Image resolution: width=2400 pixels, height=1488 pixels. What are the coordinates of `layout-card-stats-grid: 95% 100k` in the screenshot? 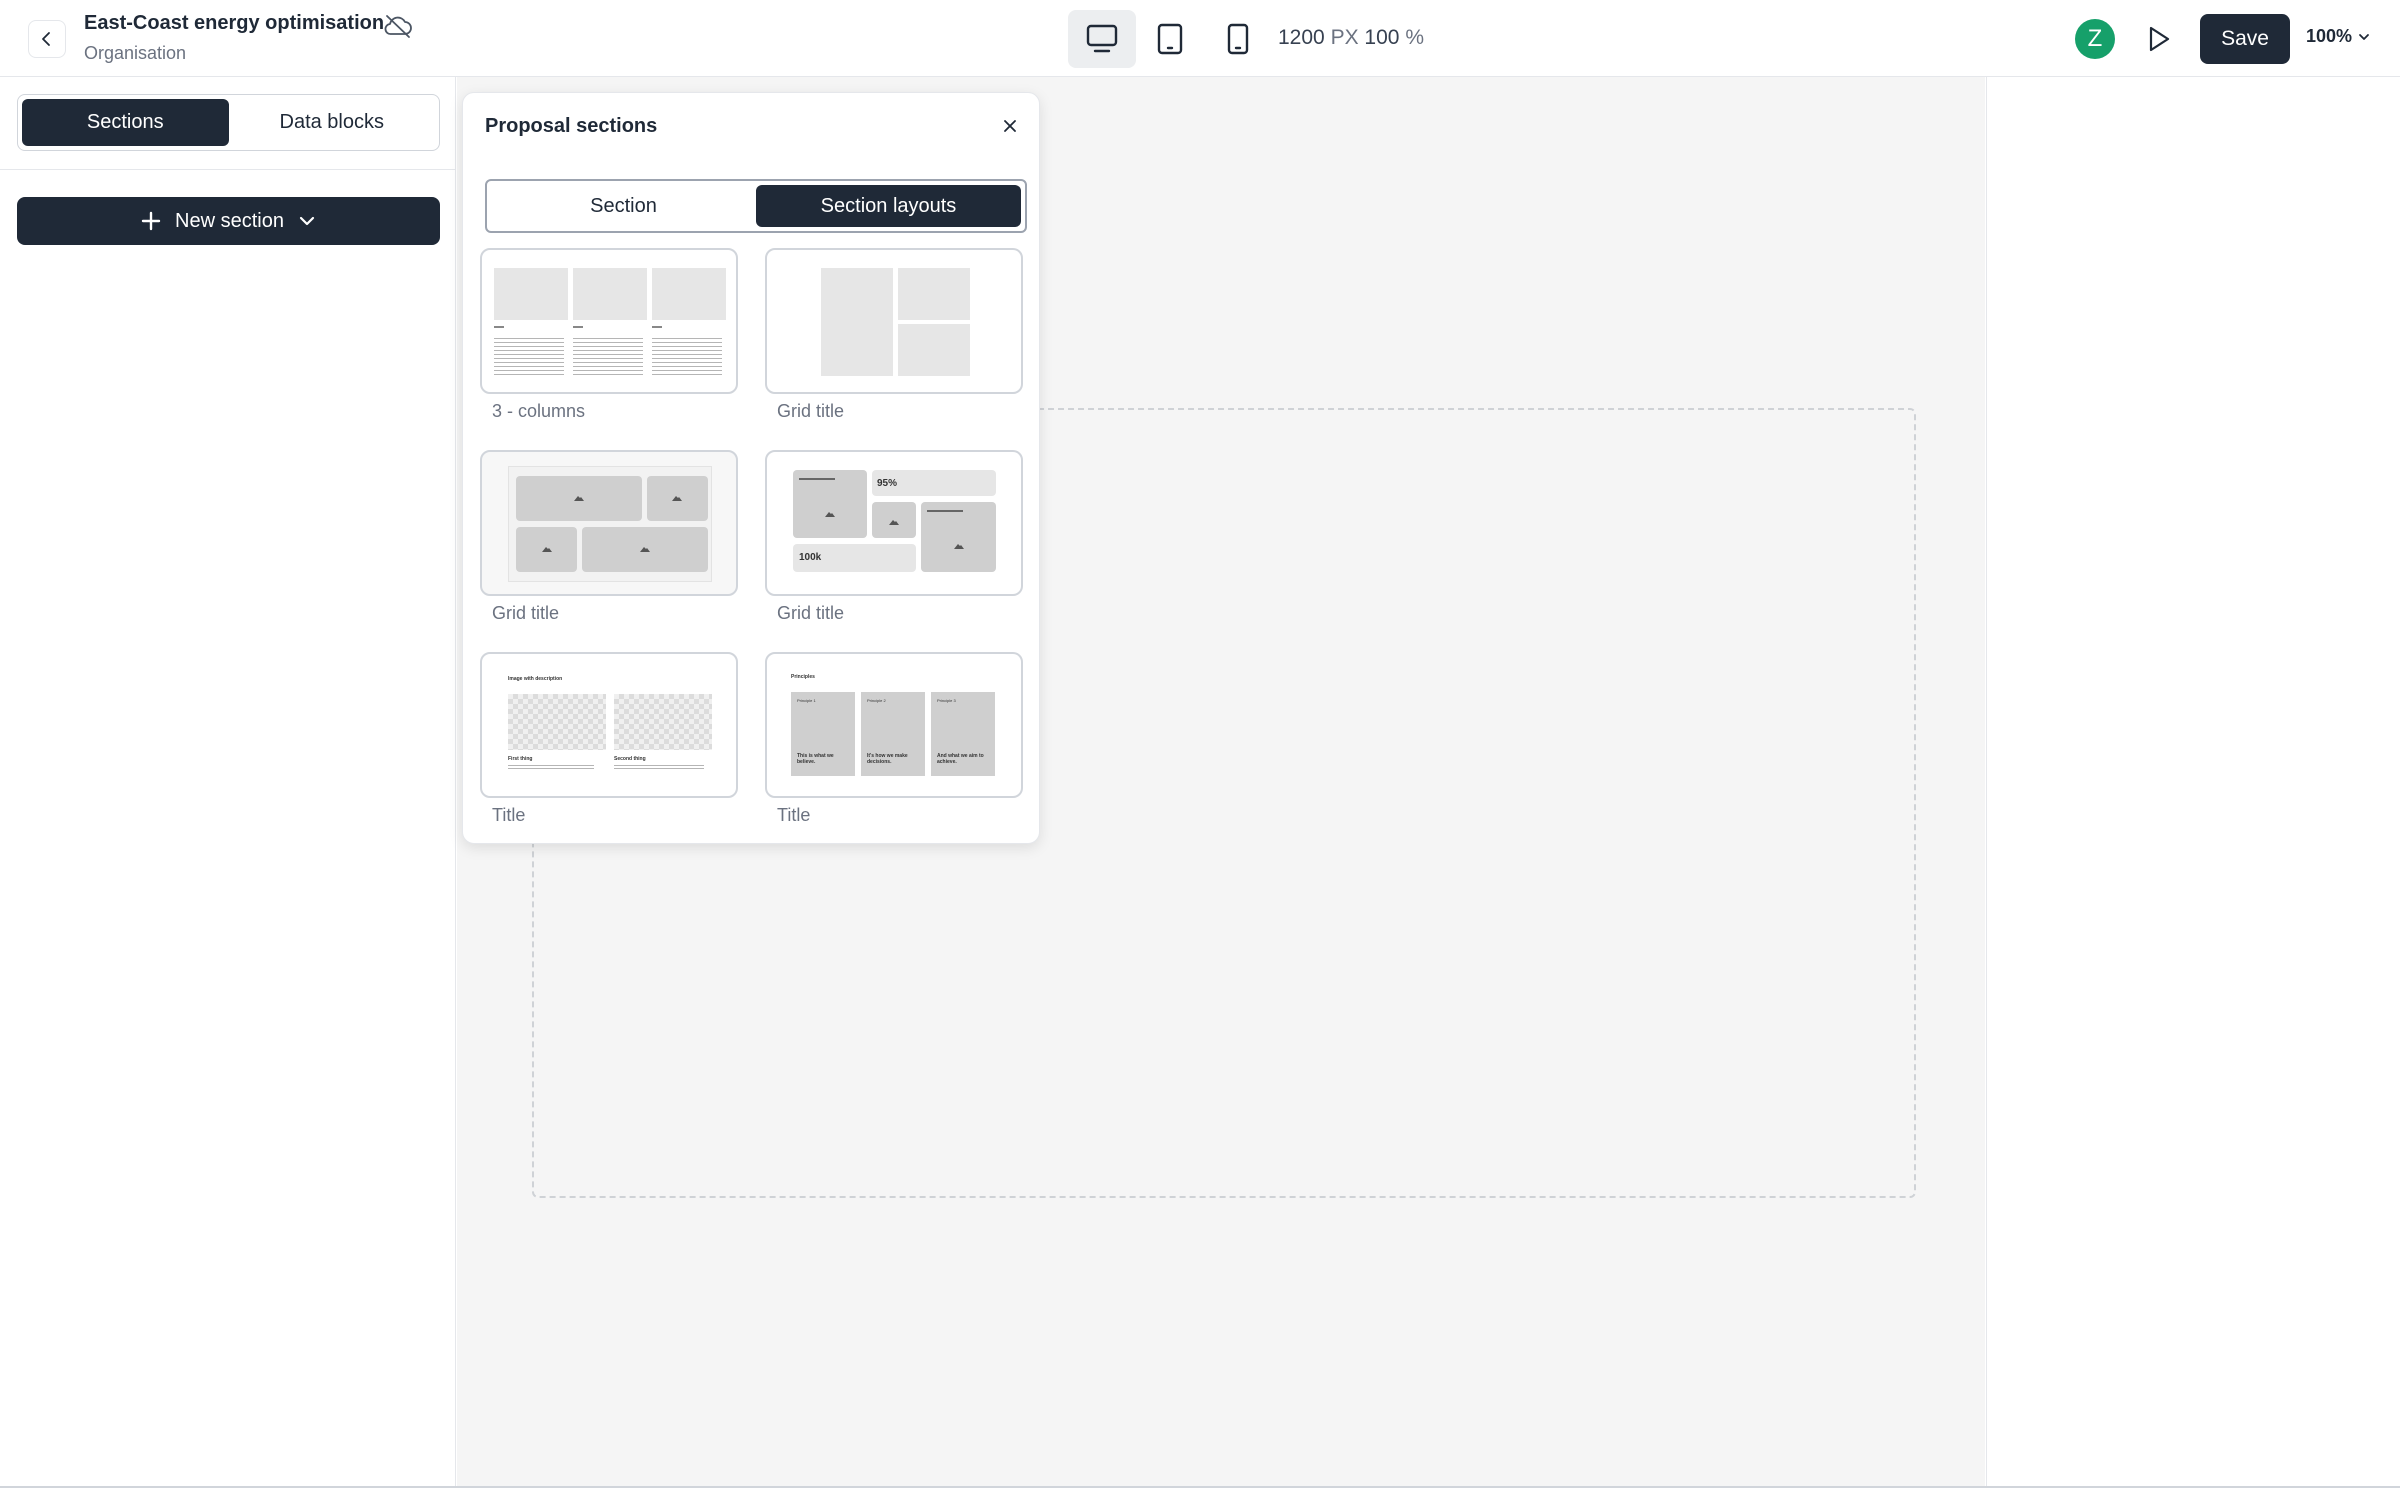 It's located at (894, 523).